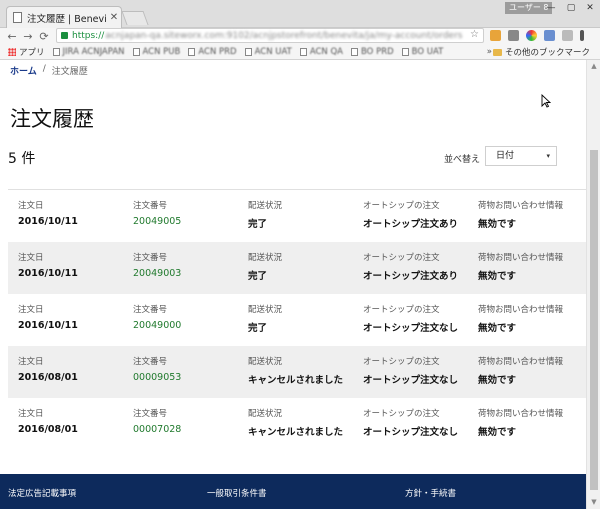 Image resolution: width=600 pixels, height=509 pixels. I want to click on order-count: 5 件, so click(22, 159).